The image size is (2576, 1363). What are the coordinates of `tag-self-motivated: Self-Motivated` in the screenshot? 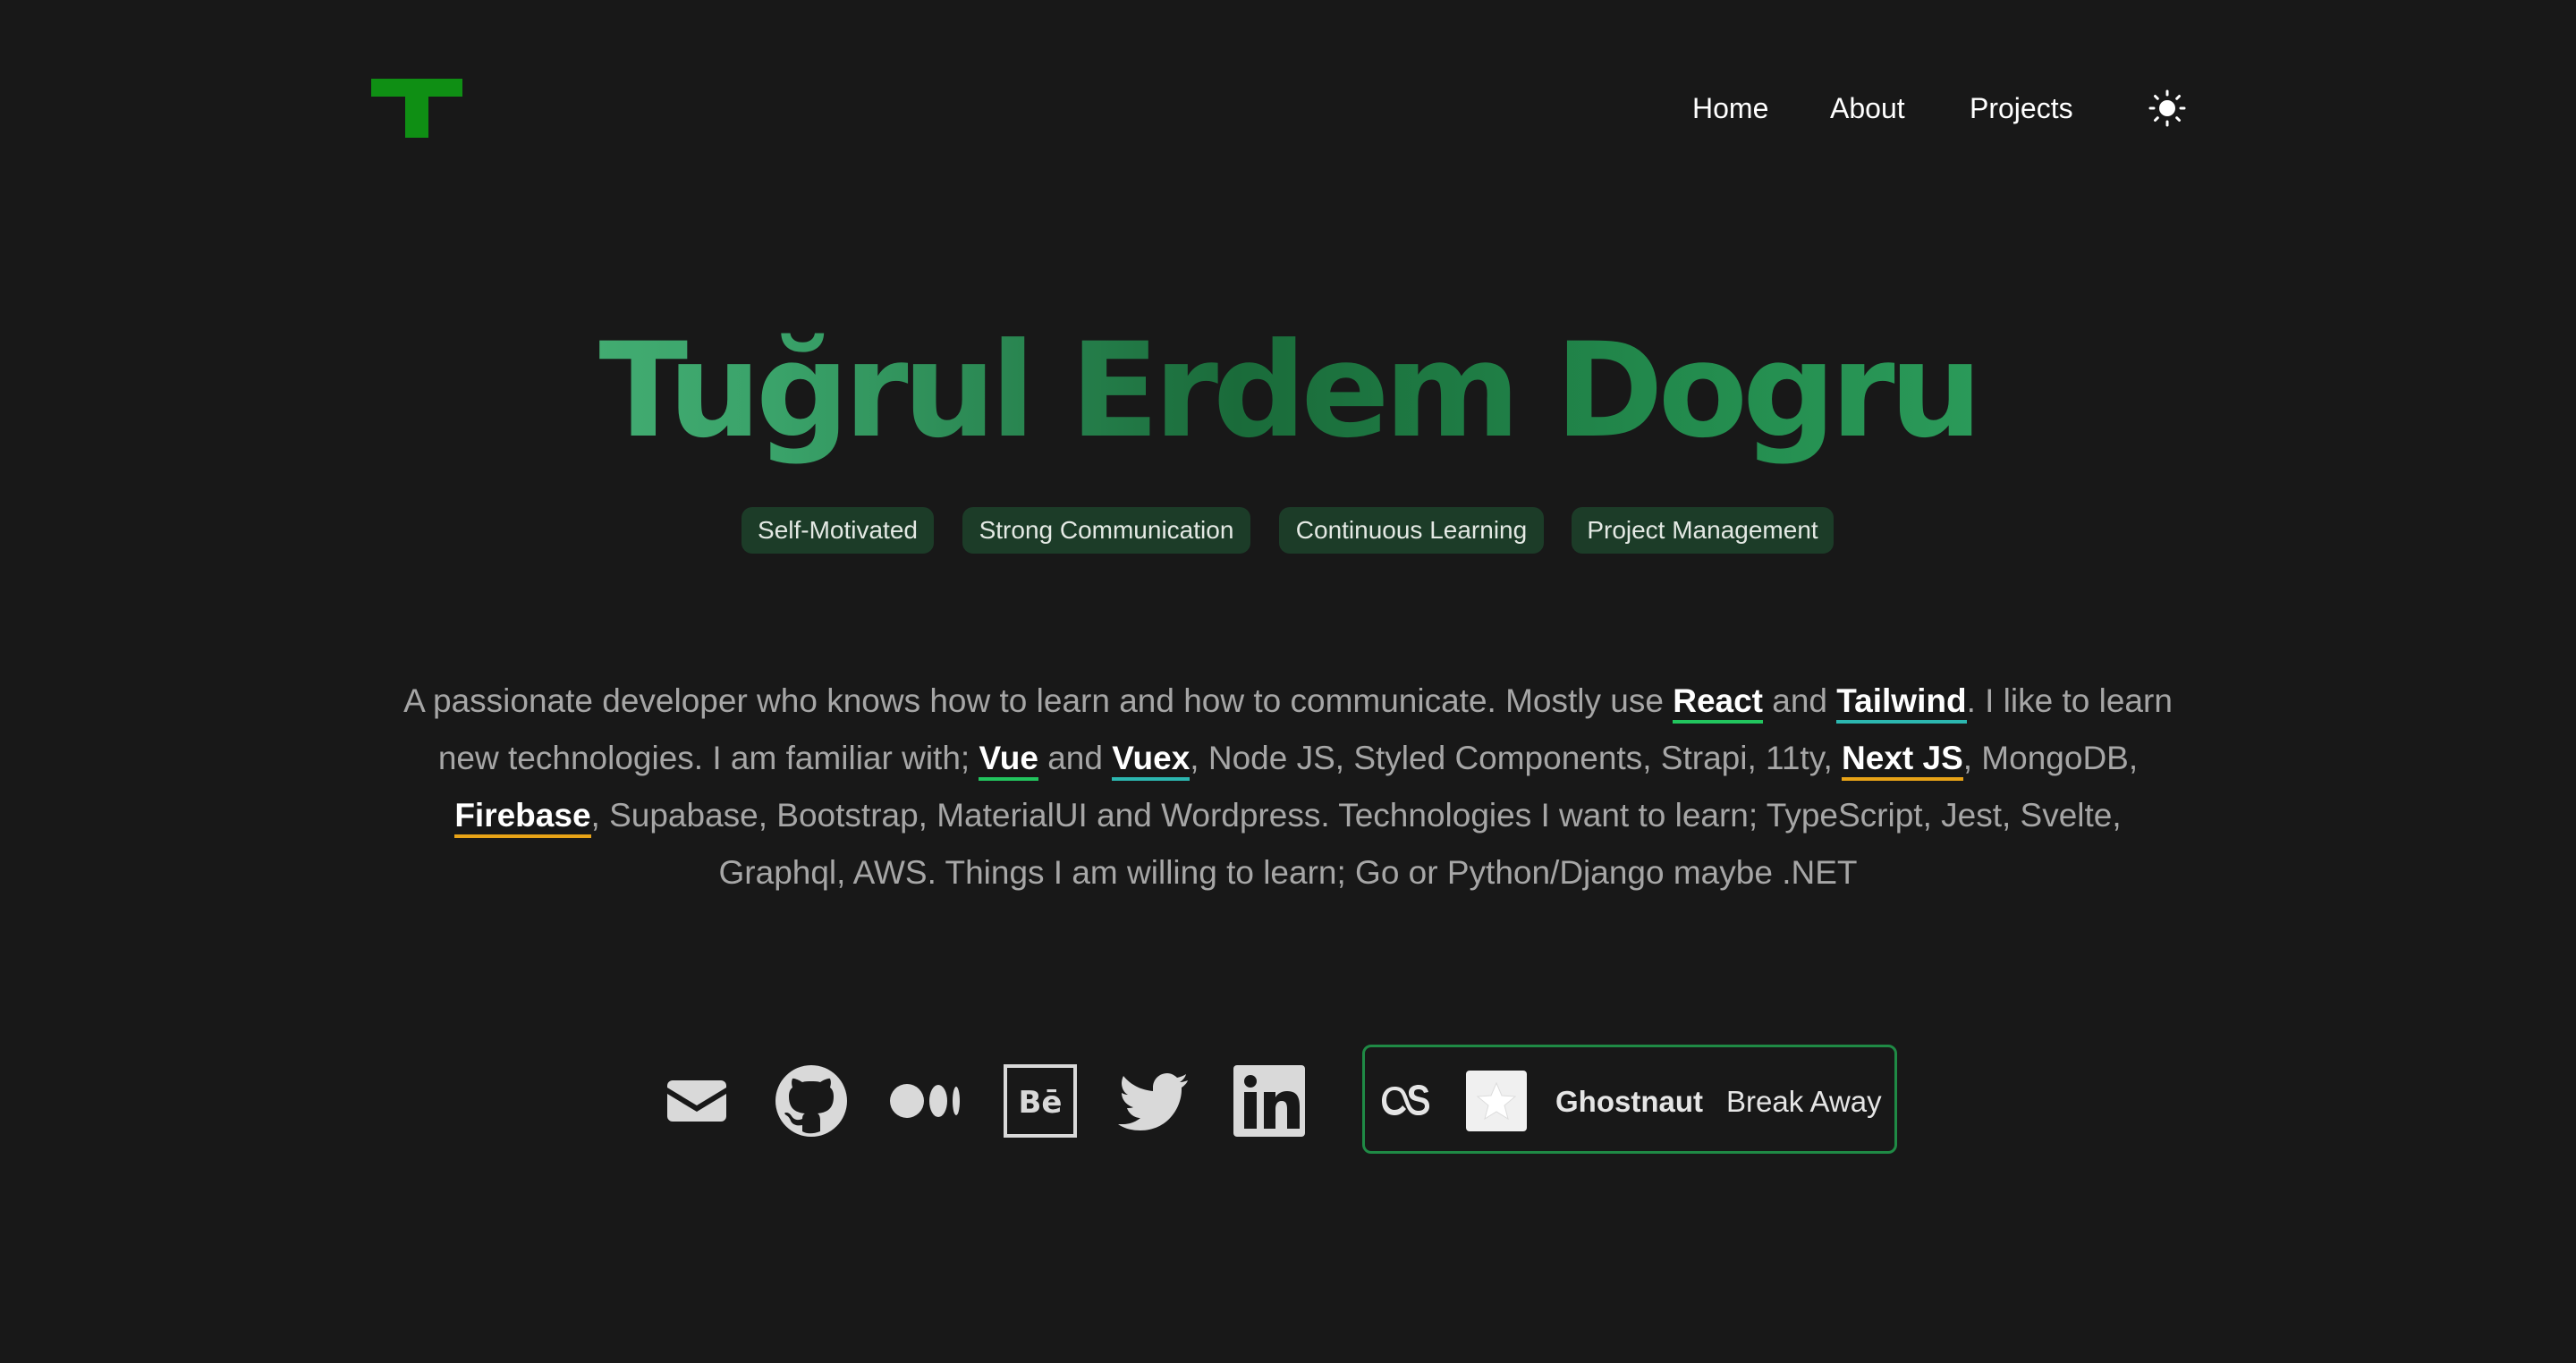 It's located at (837, 530).